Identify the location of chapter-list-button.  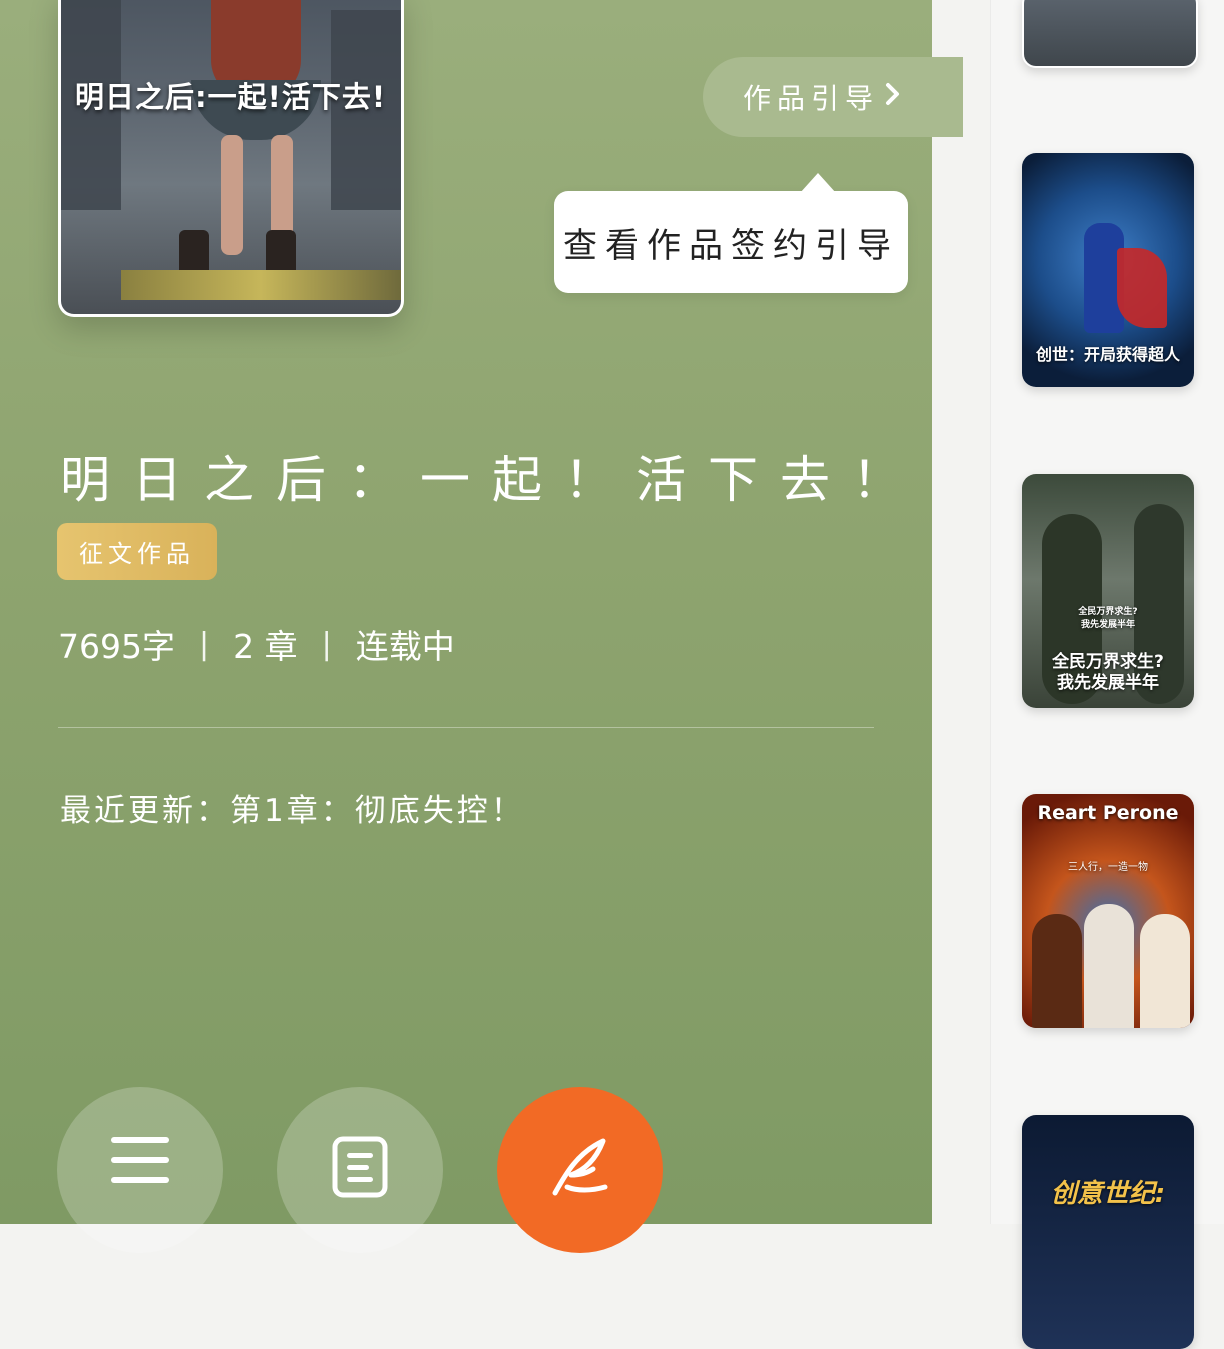
(360, 1170).